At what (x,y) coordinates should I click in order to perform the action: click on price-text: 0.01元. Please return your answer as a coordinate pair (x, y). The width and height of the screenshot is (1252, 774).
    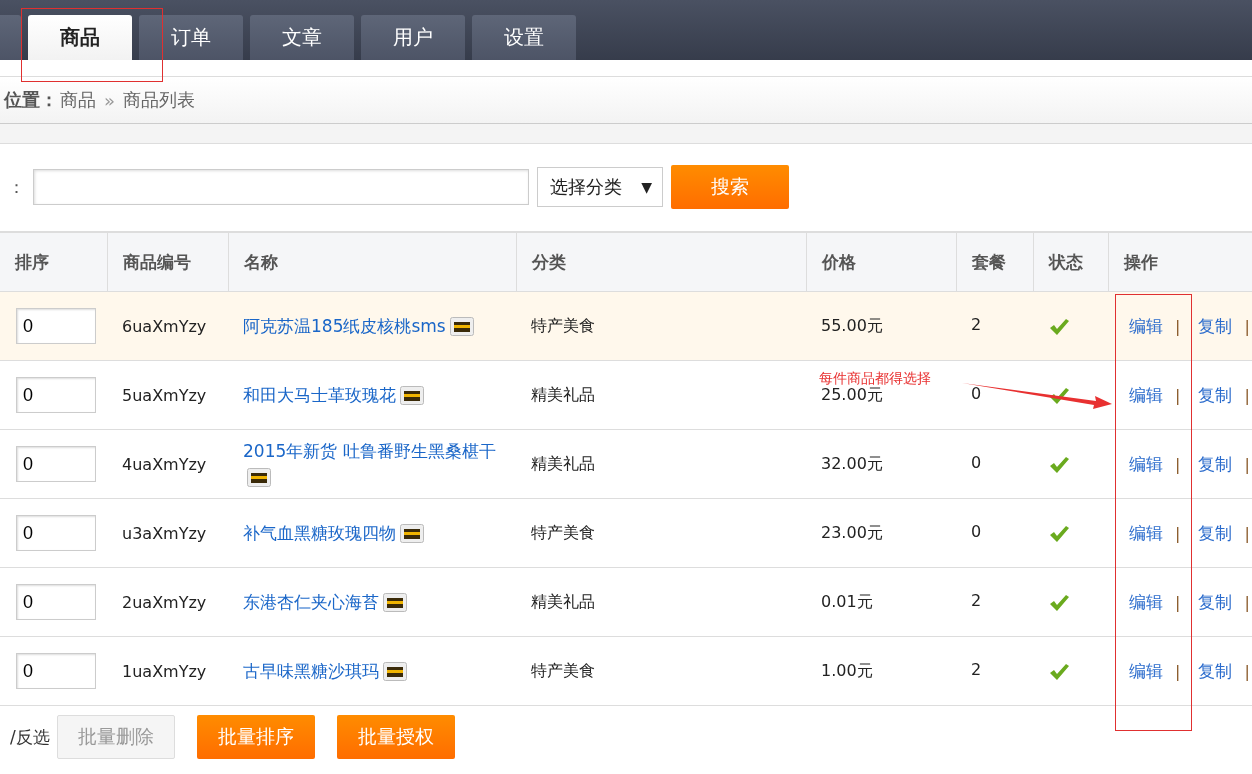
    Looking at the image, I should click on (847, 601).